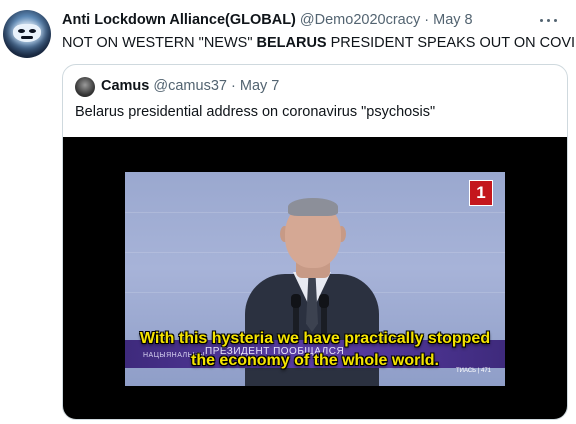 This screenshot has width=576, height=424. What do you see at coordinates (313, 207) in the screenshot?
I see `speaker-hair` at bounding box center [313, 207].